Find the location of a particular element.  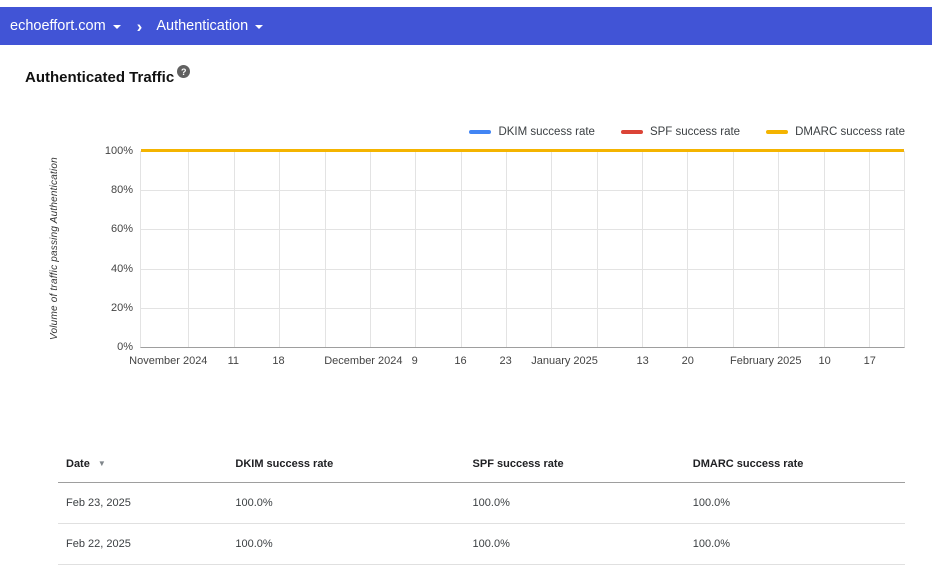

cell-date: Feb 22, 2025 is located at coordinates (143, 544).